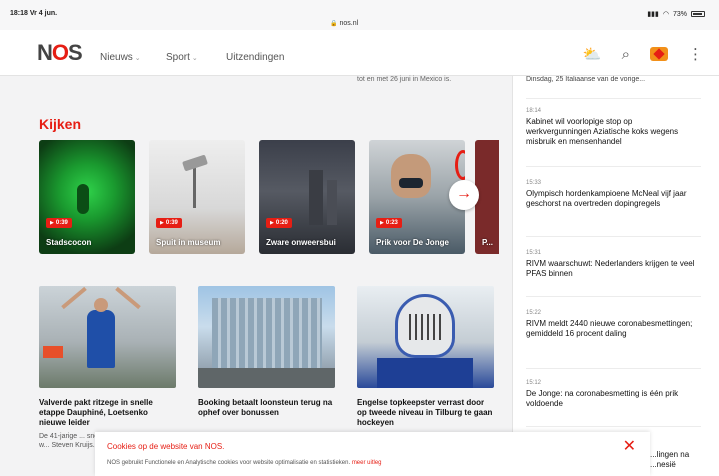 The width and height of the screenshot is (719, 476). Describe the element at coordinates (404, 79) in the screenshot. I see `article-snippet: tot en met 26 juni in Mexico is.` at that location.